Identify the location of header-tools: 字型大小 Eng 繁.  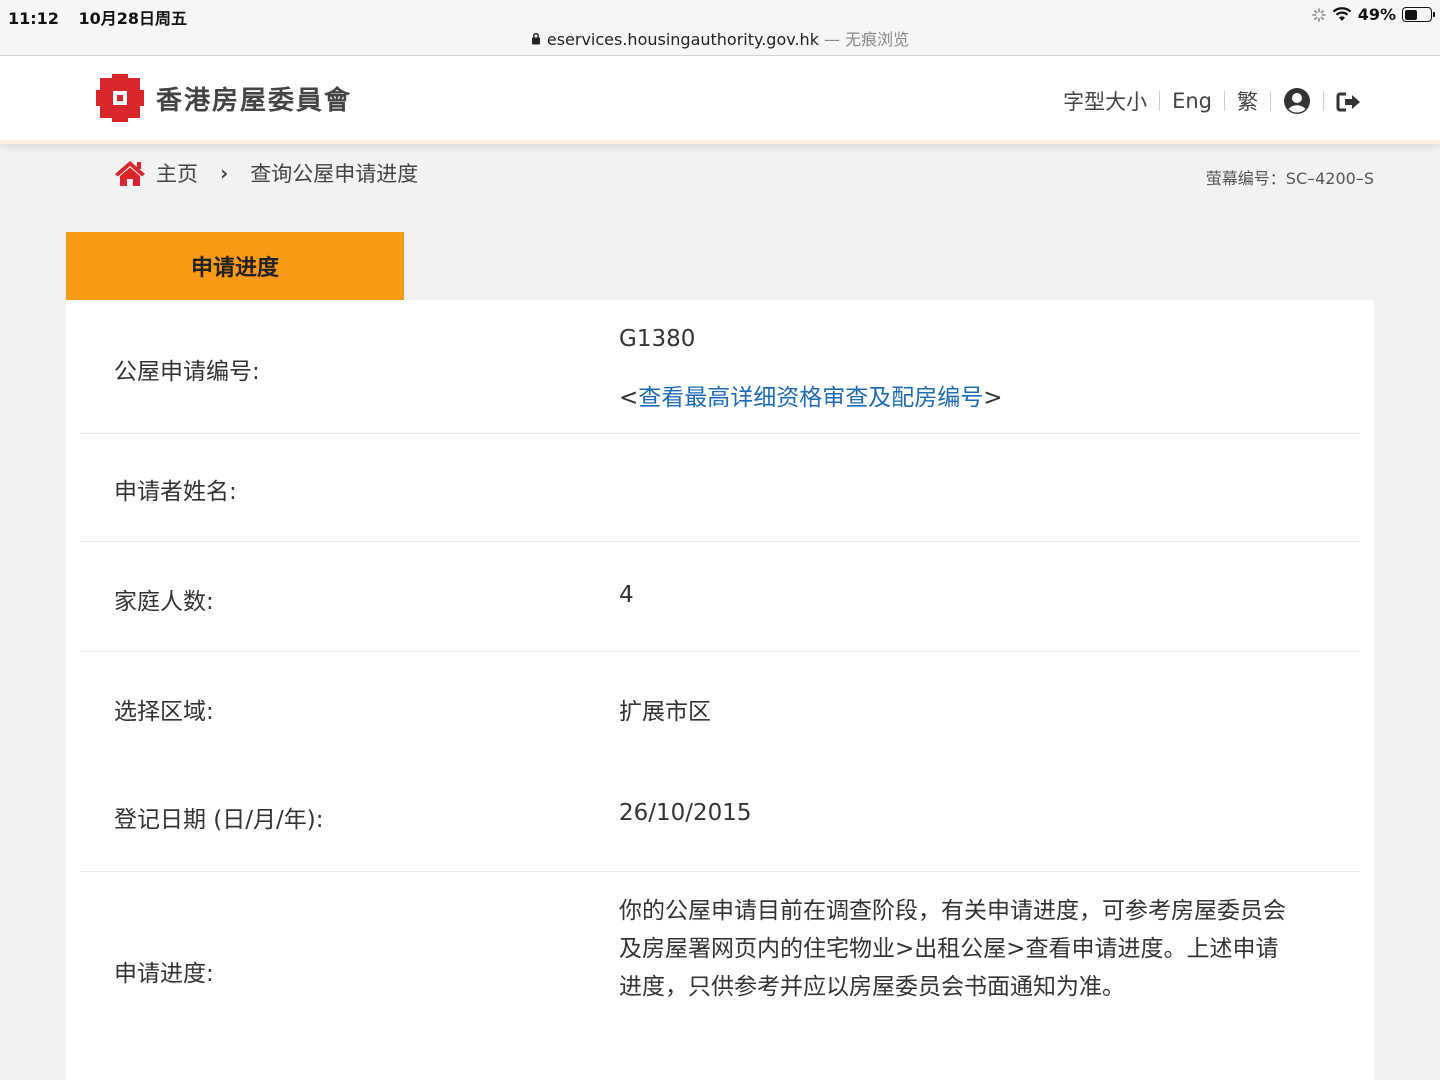
(1212, 101).